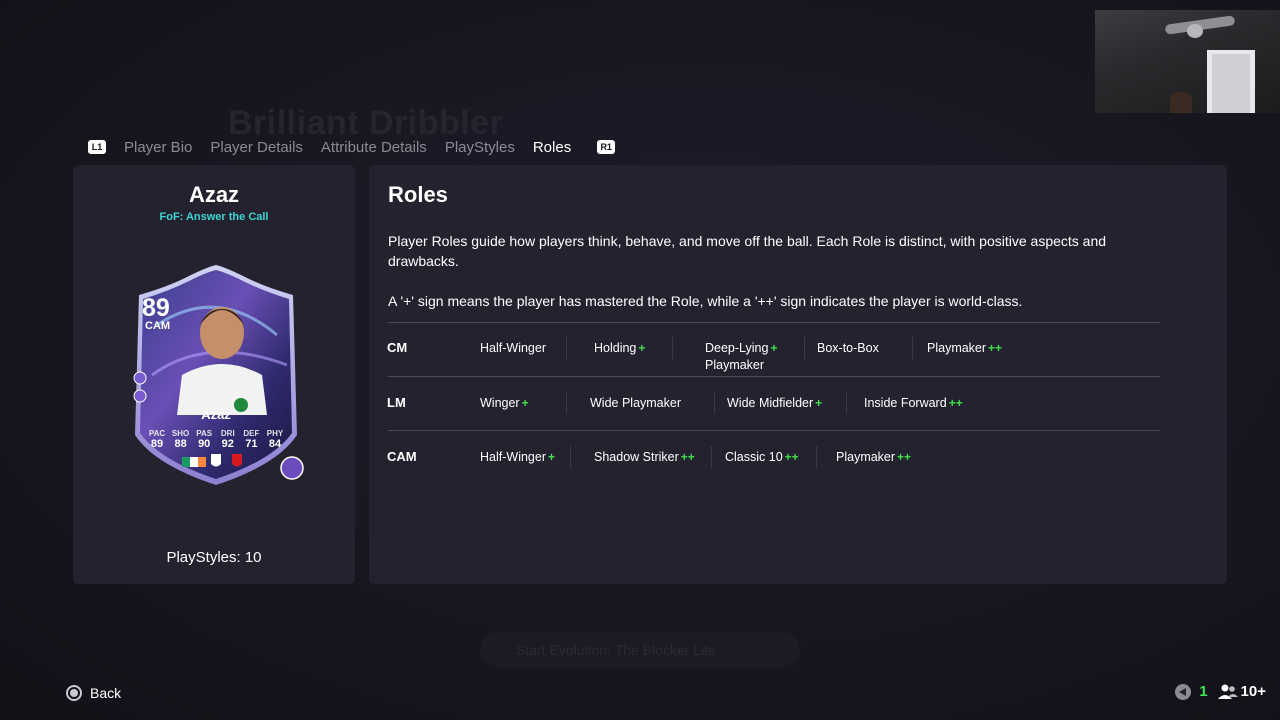  What do you see at coordinates (774, 403) in the screenshot?
I see `role-item: Wide Midfielder +` at bounding box center [774, 403].